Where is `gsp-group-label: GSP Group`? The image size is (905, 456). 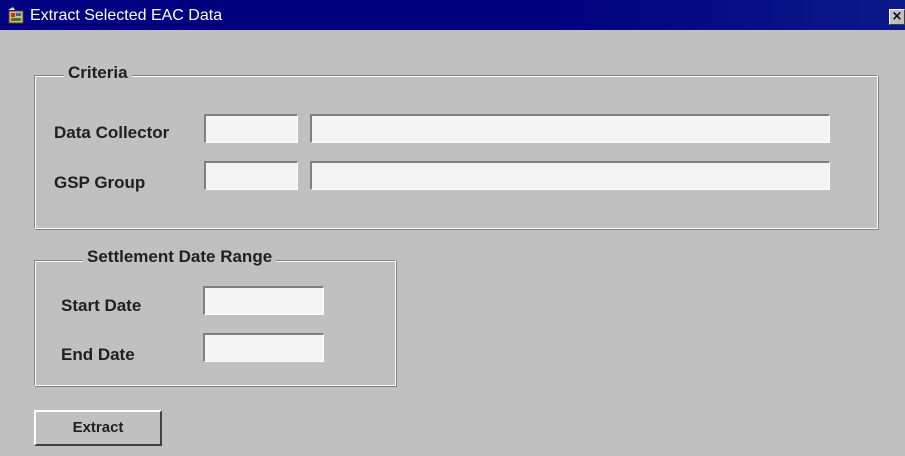 gsp-group-label: GSP Group is located at coordinates (100, 182).